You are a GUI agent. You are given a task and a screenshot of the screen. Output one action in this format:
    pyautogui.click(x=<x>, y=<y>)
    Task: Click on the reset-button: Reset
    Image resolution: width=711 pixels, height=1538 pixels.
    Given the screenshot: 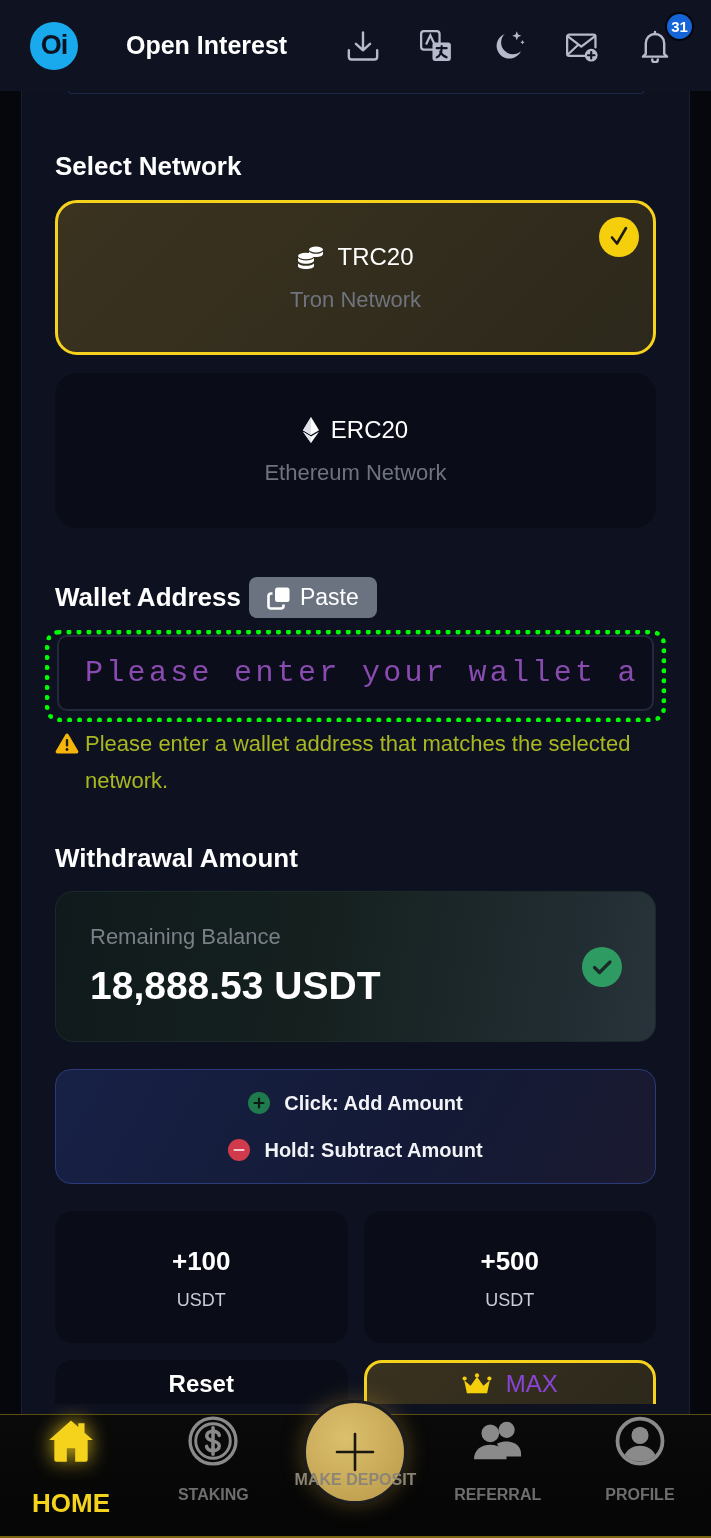 What is the action you would take?
    pyautogui.click(x=201, y=1382)
    